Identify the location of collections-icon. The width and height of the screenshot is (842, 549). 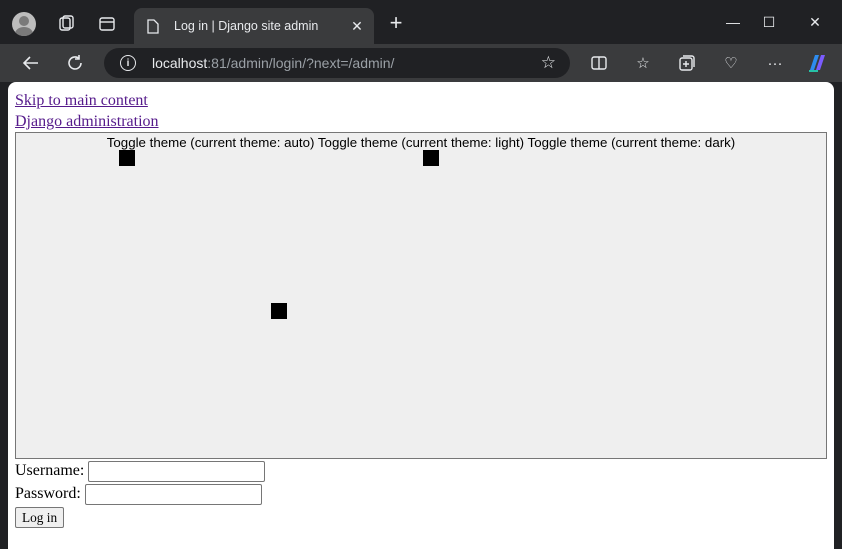
(687, 63).